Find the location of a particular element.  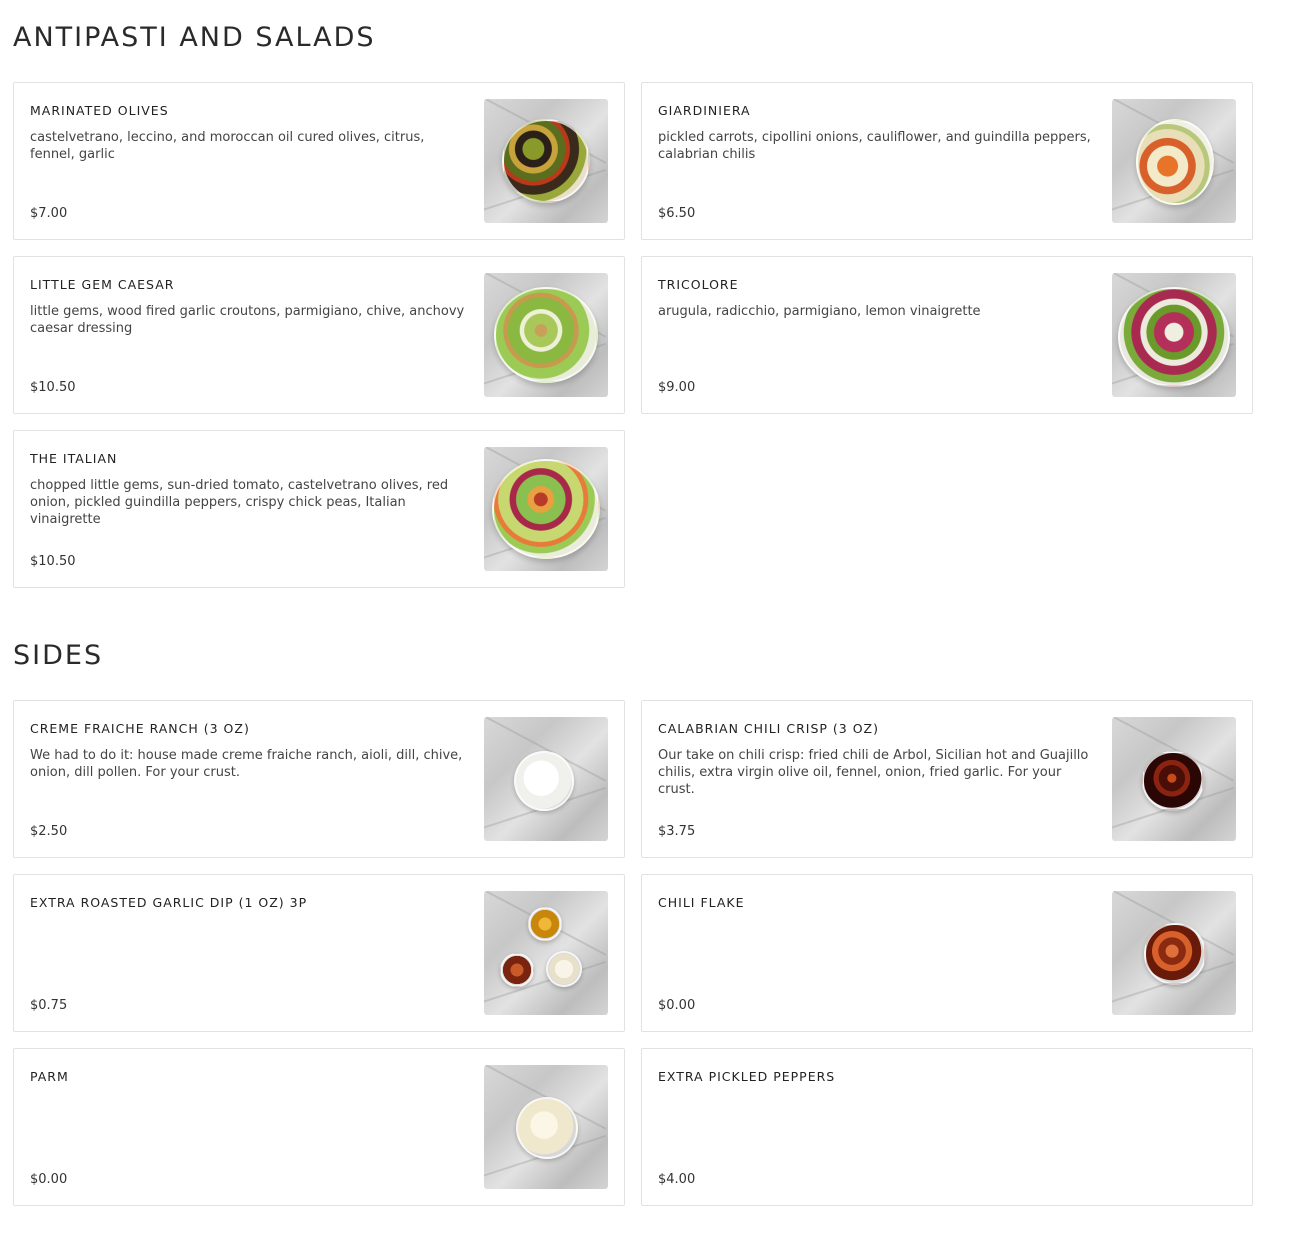

item-name: CALABRIAN CHILI CRISP (3 OZ) is located at coordinates (768, 728).